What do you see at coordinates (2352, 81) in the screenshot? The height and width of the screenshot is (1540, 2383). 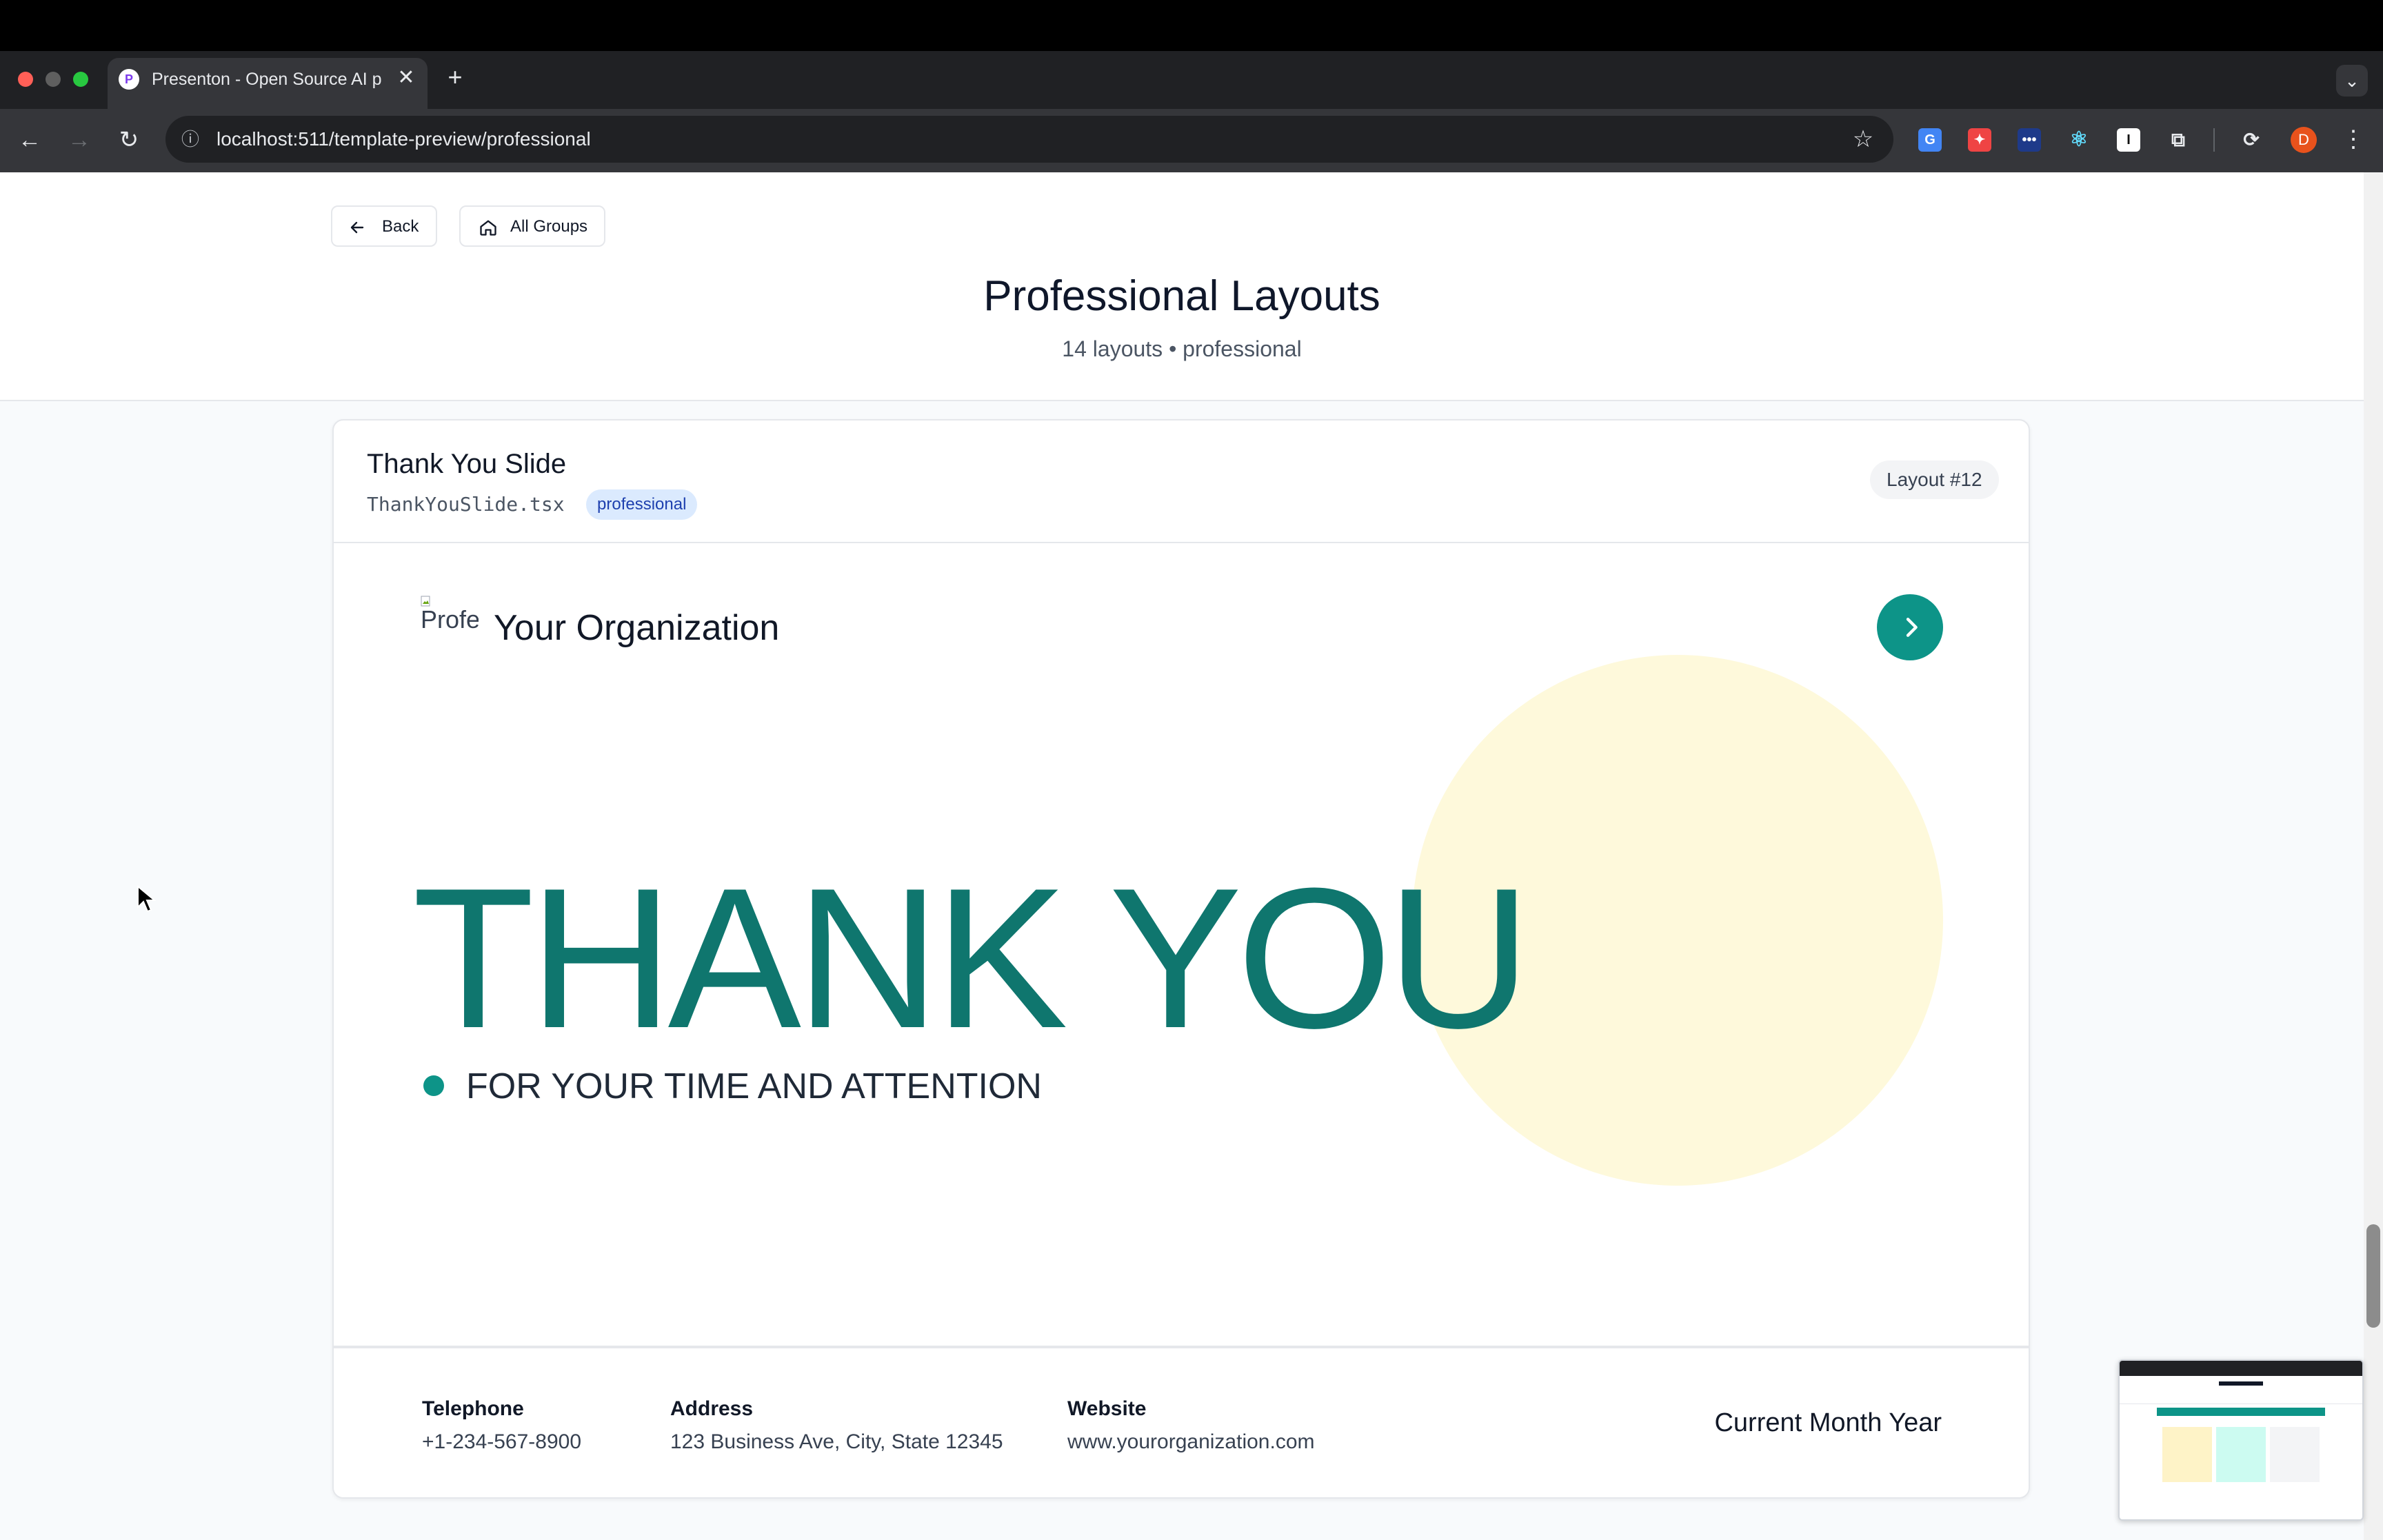 I see `tab-search-button: ⌄` at bounding box center [2352, 81].